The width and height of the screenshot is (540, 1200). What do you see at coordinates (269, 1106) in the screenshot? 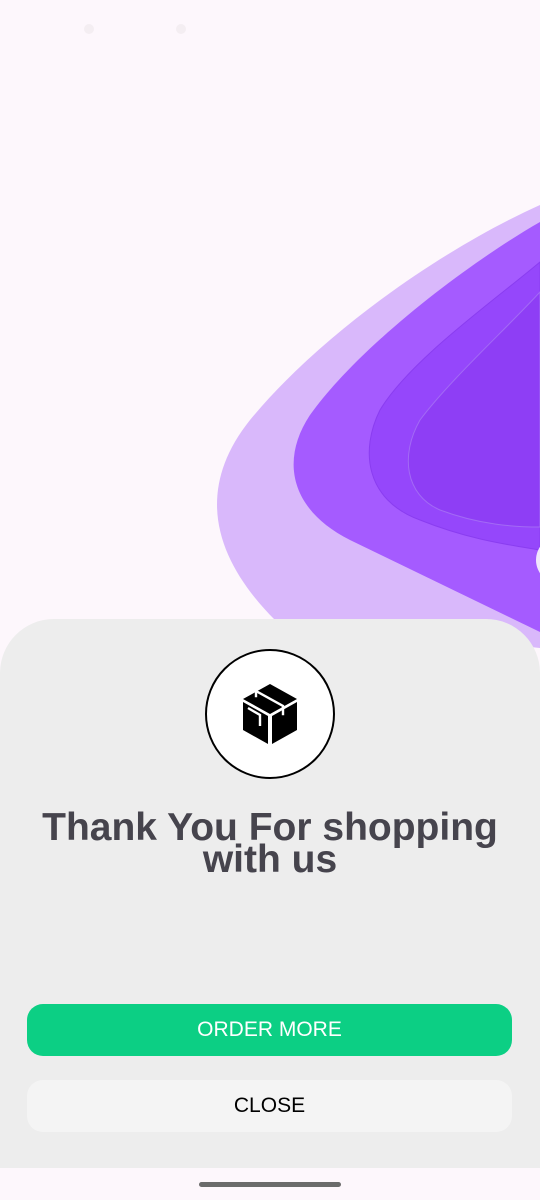
I see `close-button: CLOSE` at bounding box center [269, 1106].